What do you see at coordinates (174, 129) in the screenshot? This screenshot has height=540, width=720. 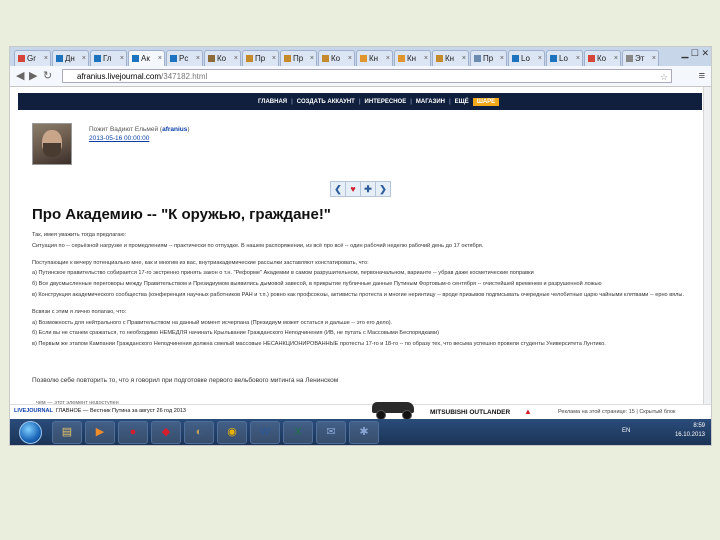 I see `username-link: afranius` at bounding box center [174, 129].